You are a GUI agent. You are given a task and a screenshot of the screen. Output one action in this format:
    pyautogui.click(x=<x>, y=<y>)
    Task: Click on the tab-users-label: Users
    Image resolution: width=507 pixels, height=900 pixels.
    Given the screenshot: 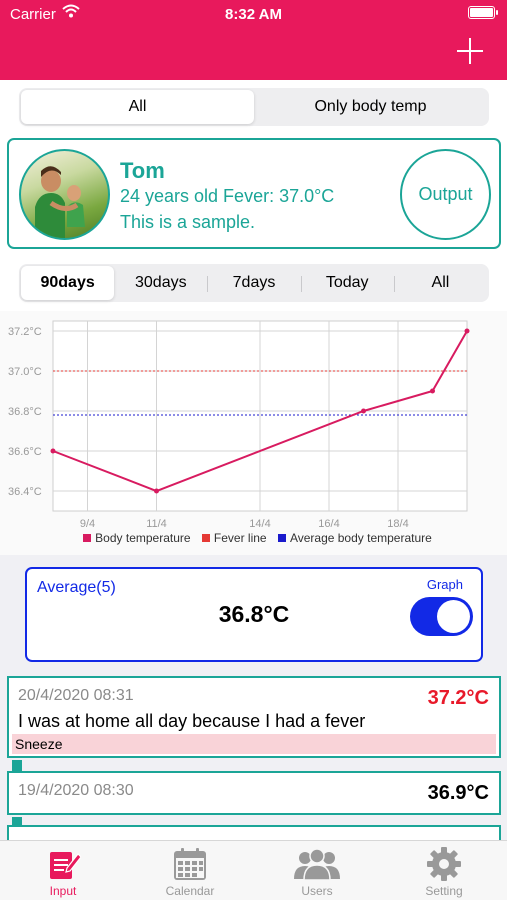 What is the action you would take?
    pyautogui.click(x=317, y=891)
    